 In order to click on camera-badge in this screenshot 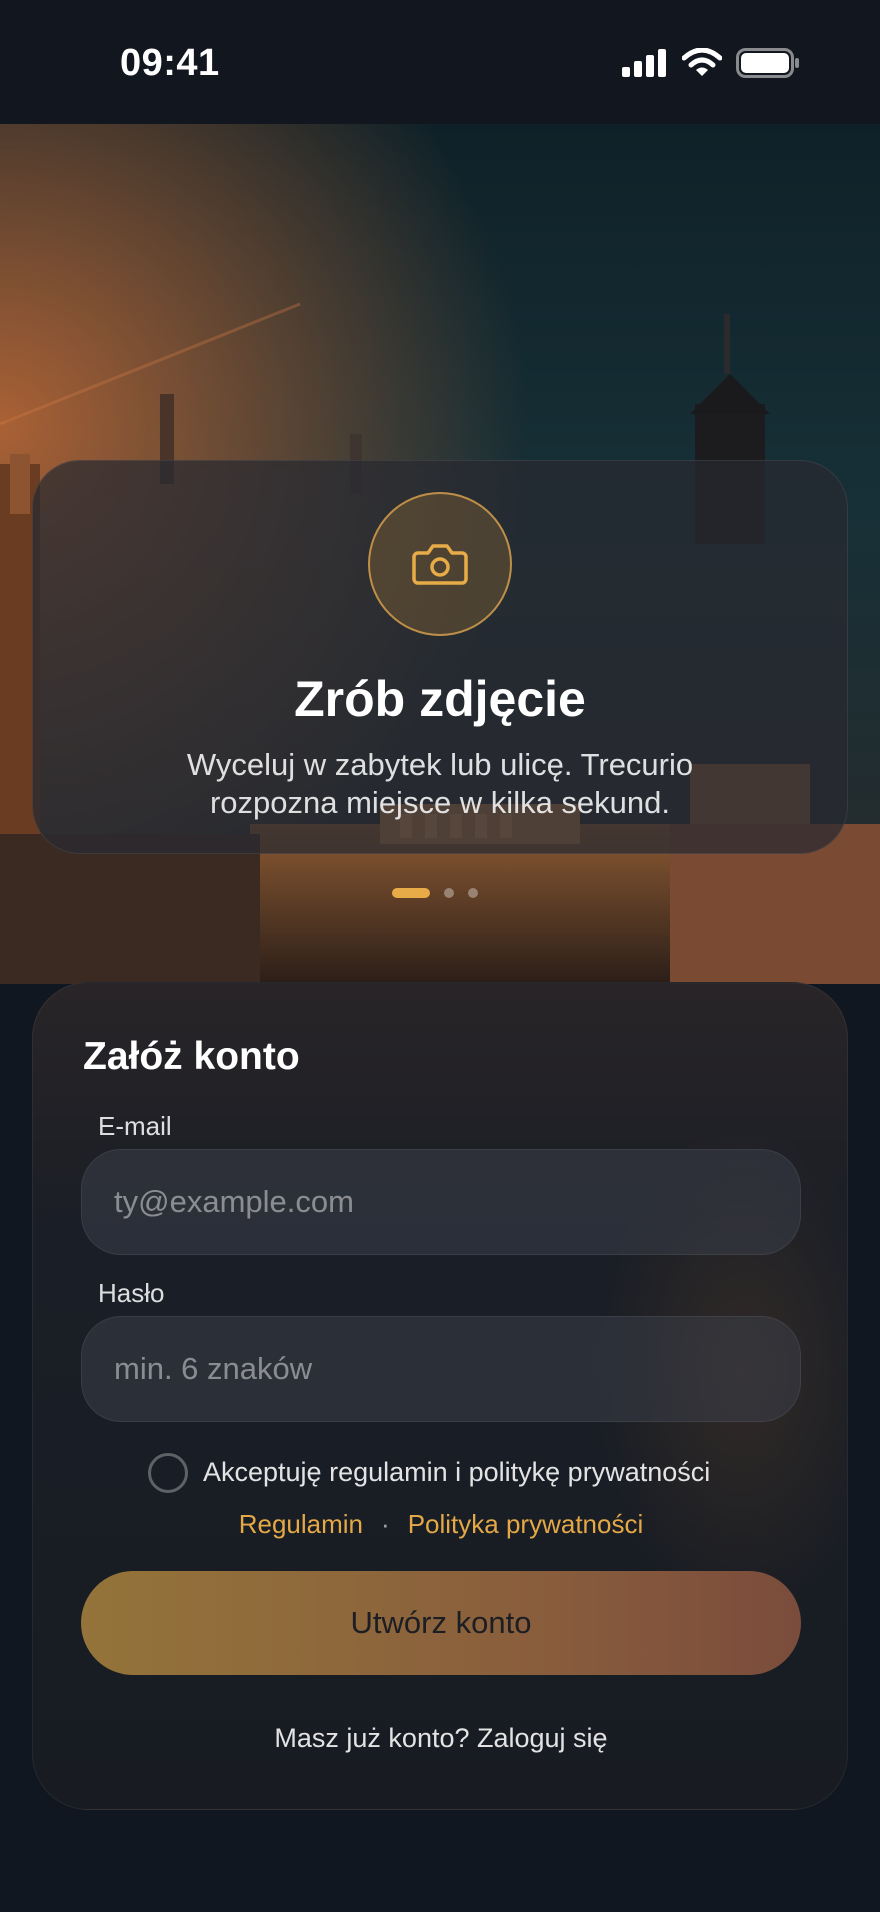, I will do `click(440, 564)`.